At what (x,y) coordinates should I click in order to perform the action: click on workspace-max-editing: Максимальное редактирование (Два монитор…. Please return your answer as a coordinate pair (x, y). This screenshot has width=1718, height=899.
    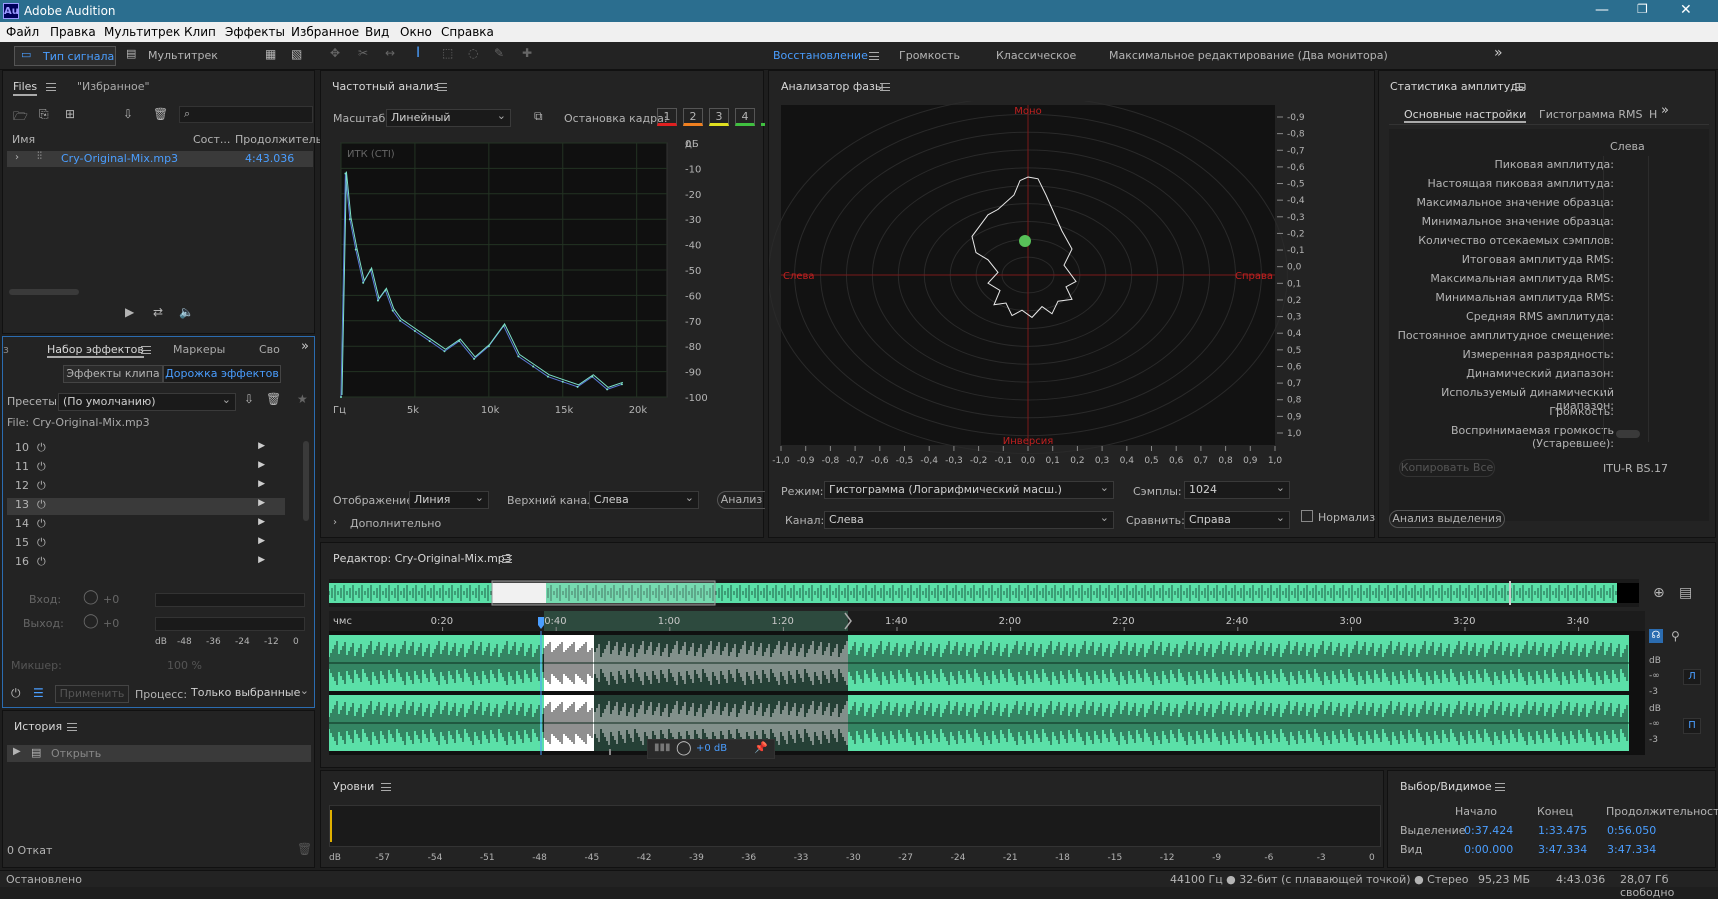
    Looking at the image, I should click on (1248, 55).